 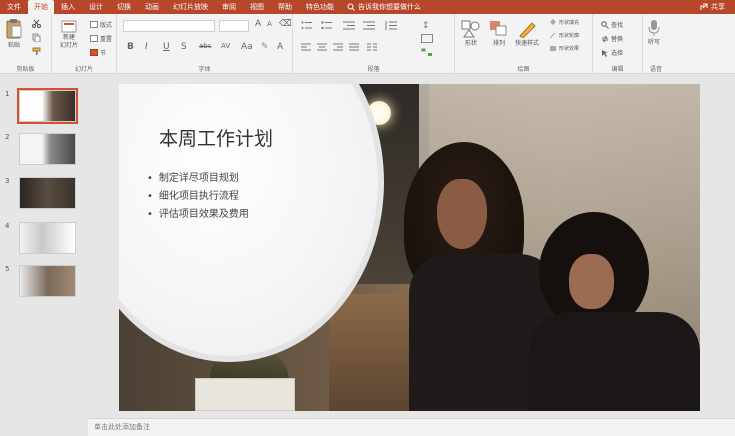 What do you see at coordinates (247, 47) in the screenshot?
I see `change-case-icon: Aa` at bounding box center [247, 47].